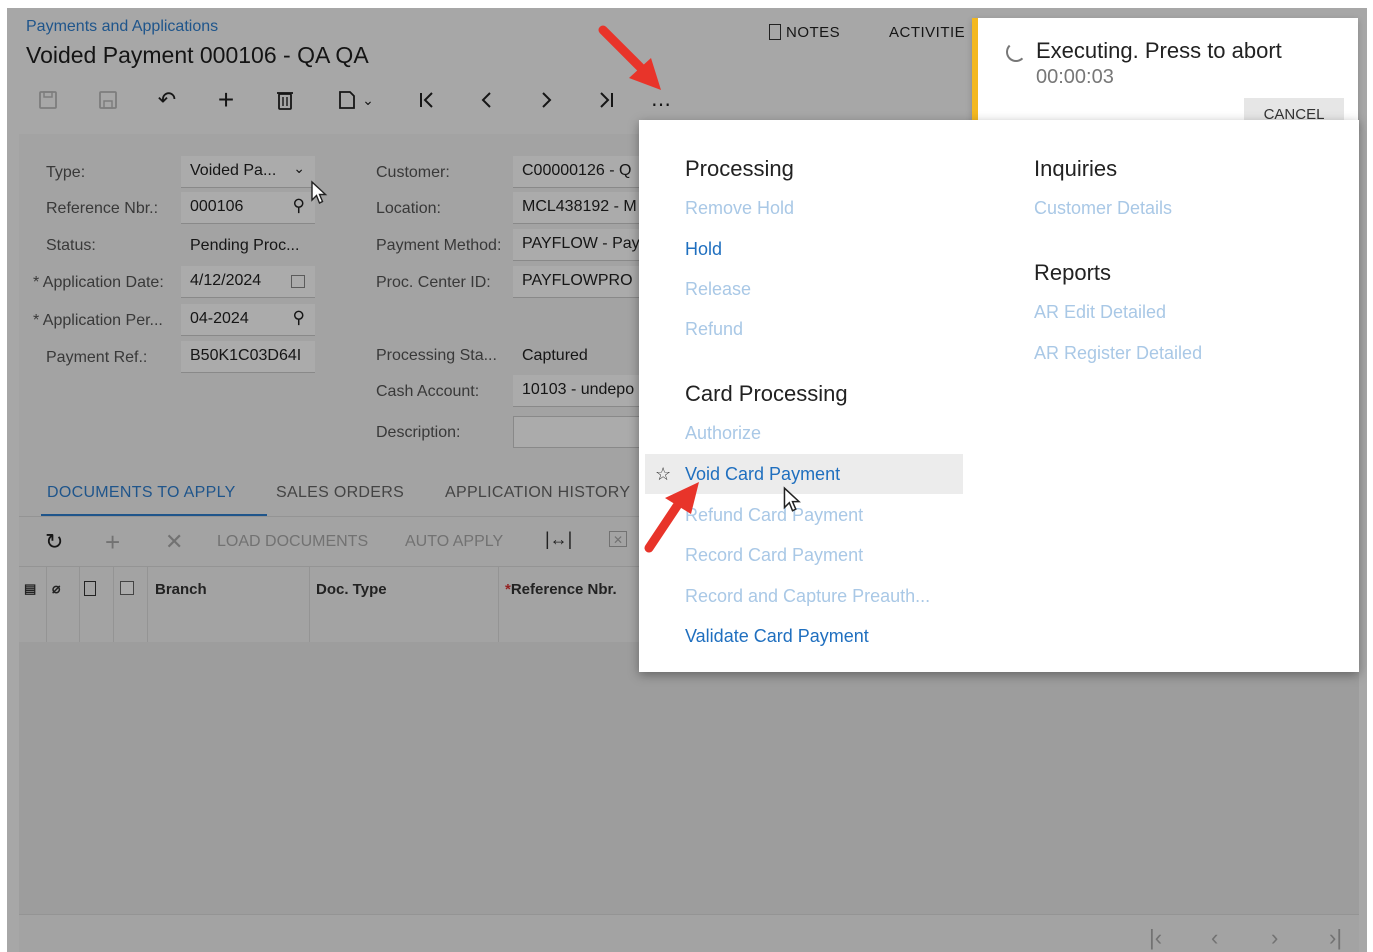  Describe the element at coordinates (714, 329) in the screenshot. I see `menu-item-refund: Refund` at that location.